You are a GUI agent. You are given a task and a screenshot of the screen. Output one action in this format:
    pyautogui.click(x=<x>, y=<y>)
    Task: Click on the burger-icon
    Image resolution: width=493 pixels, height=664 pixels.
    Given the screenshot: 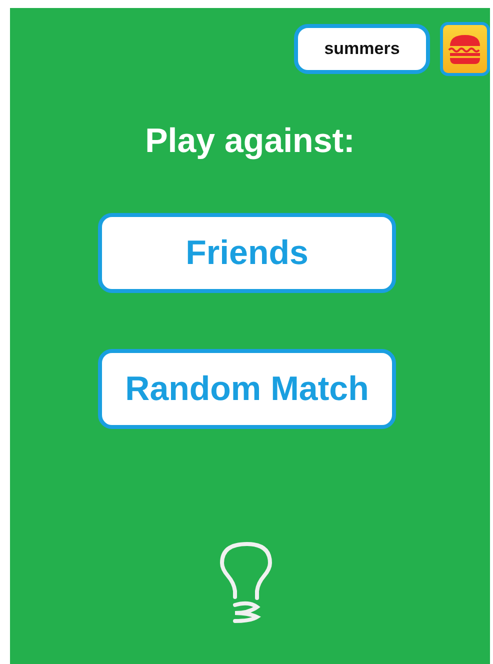 What is the action you would take?
    pyautogui.click(x=465, y=49)
    